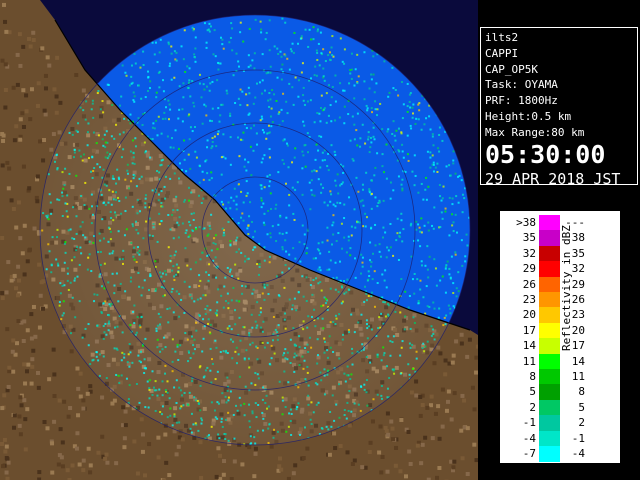 The image size is (640, 480). What do you see at coordinates (529, 361) in the screenshot?
I see `legend-low-value: 11` at bounding box center [529, 361].